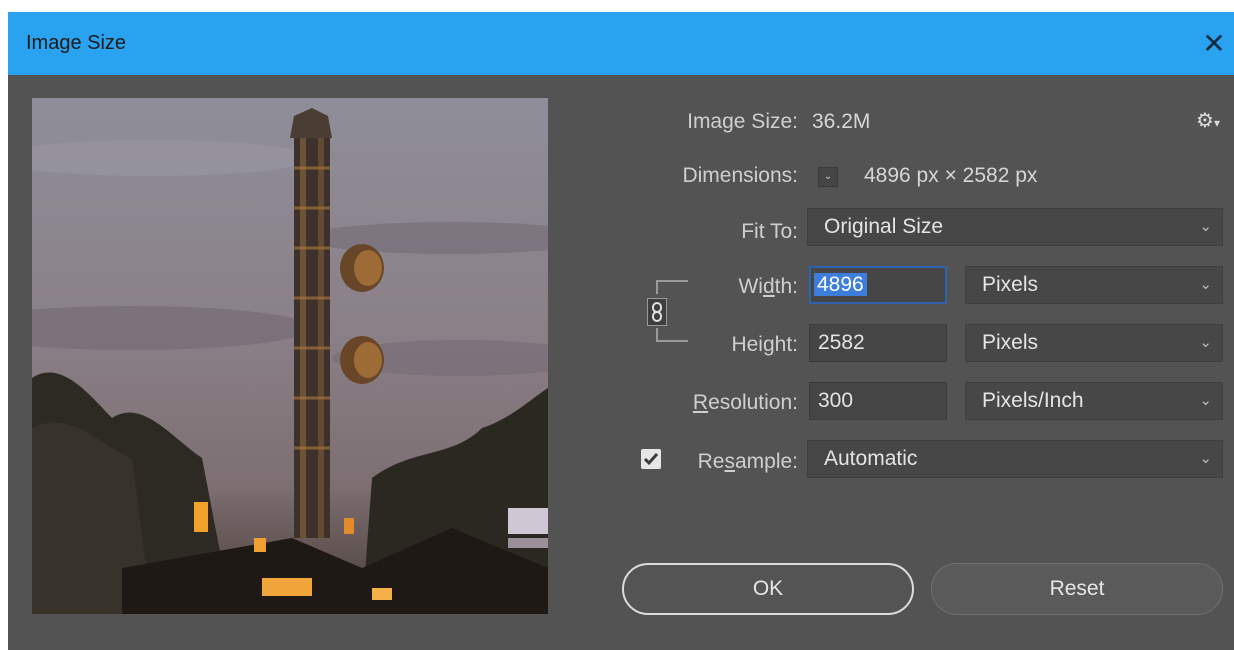  I want to click on width-unit-value: Pixels, so click(1010, 284).